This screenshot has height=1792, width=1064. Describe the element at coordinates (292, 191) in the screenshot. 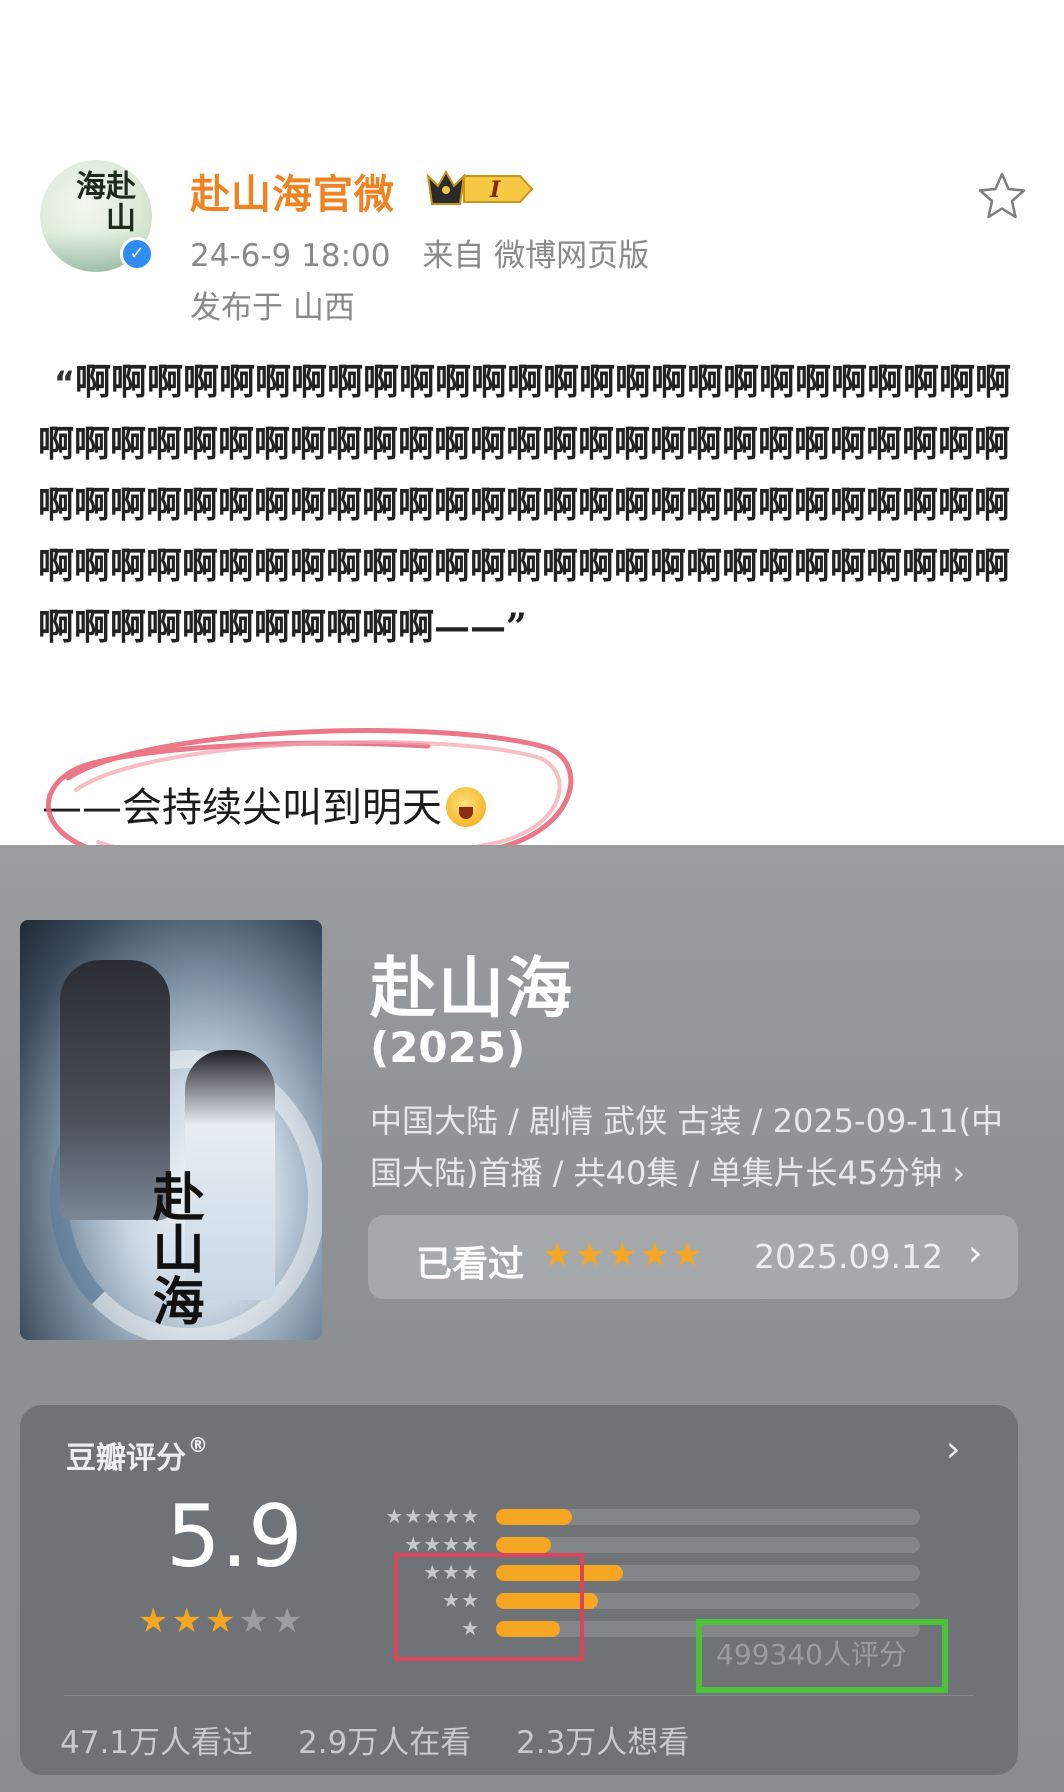

I see `user-name: 赴山海官微` at that location.